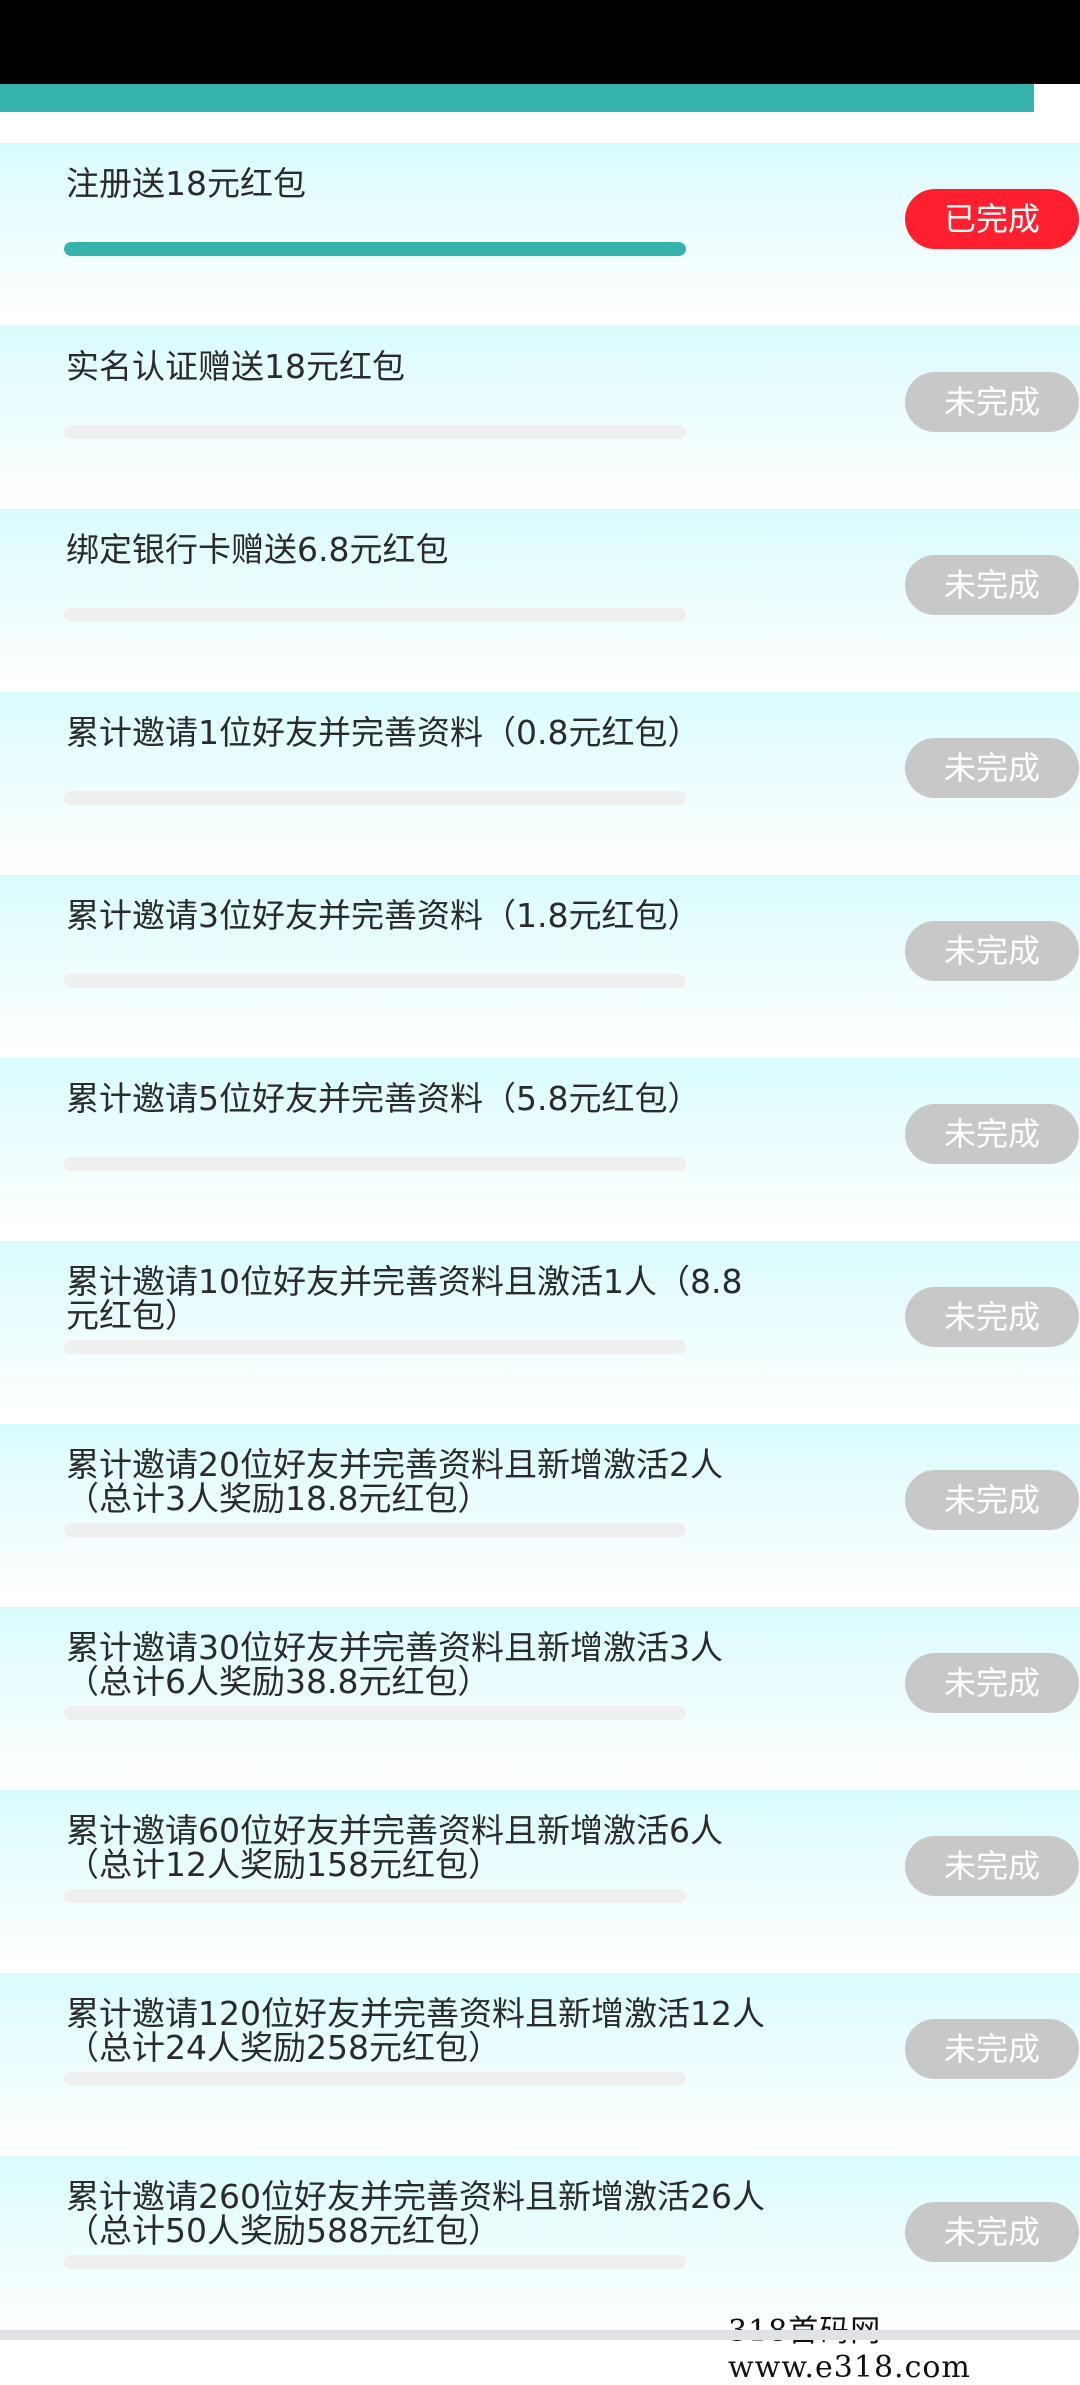  What do you see at coordinates (540, 42) in the screenshot?
I see `status-bar` at bounding box center [540, 42].